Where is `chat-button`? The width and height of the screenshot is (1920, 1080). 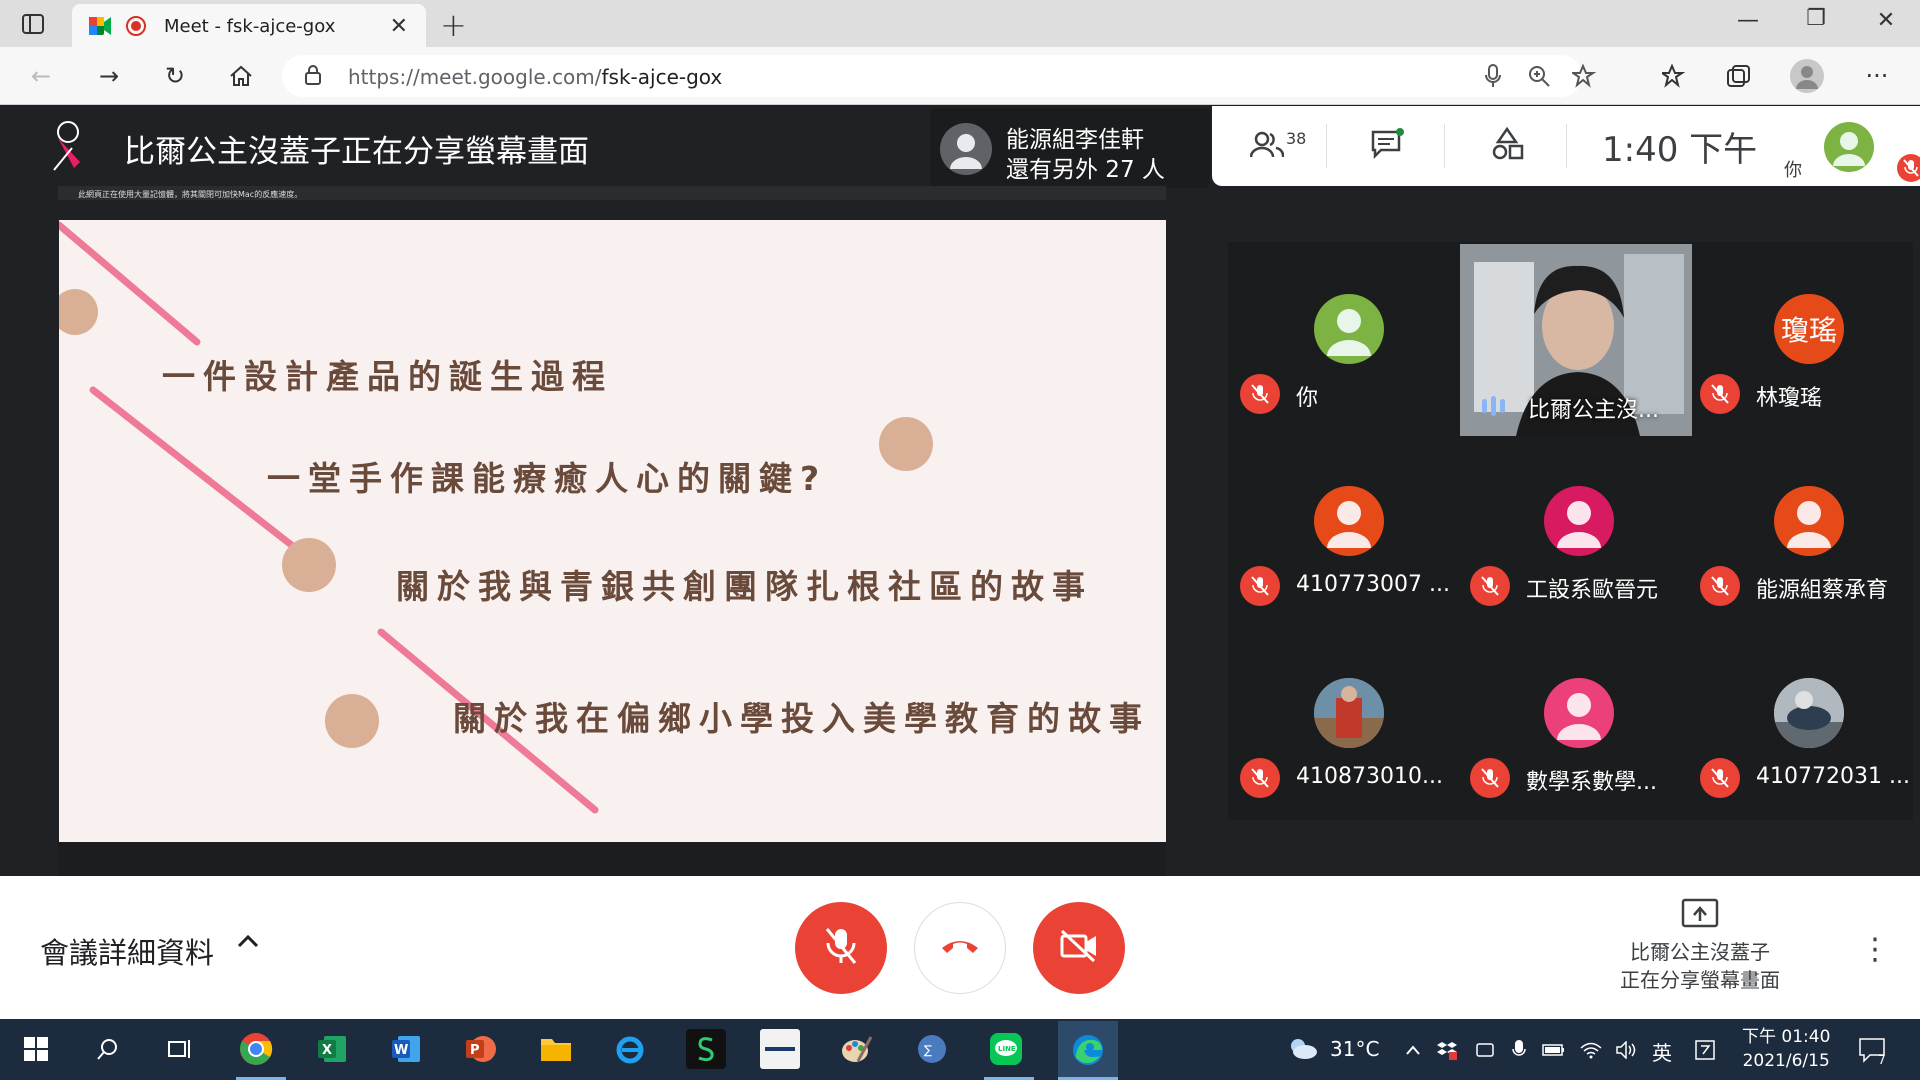 chat-button is located at coordinates (1388, 146).